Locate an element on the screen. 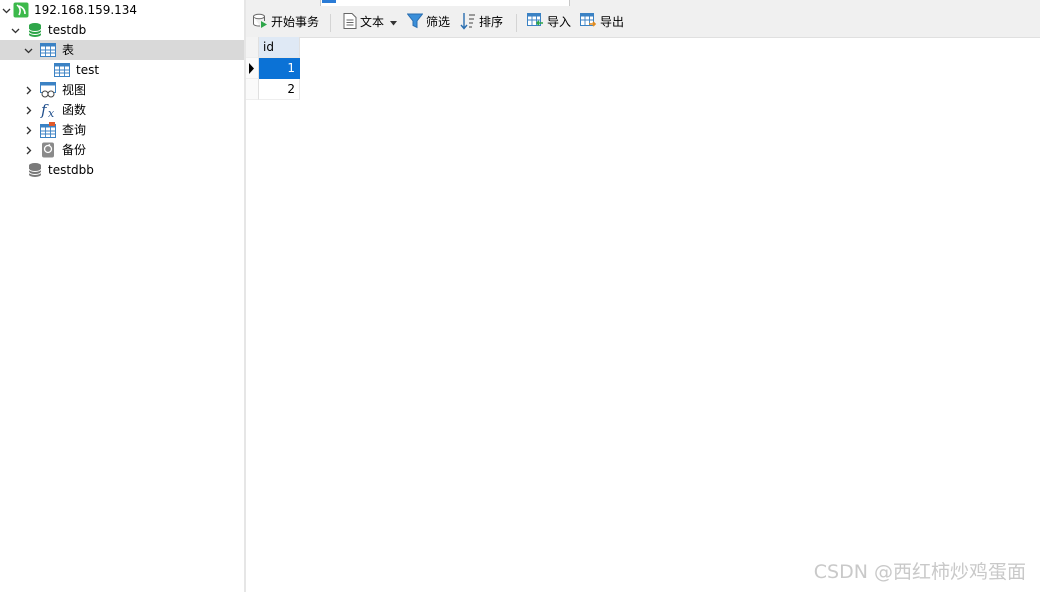 Image resolution: width=1040 pixels, height=592 pixels. tree-item-database-testdbb: testdbb is located at coordinates (122, 170).